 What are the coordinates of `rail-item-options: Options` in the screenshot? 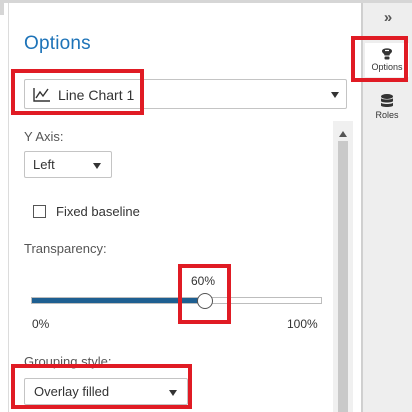 It's located at (387, 60).